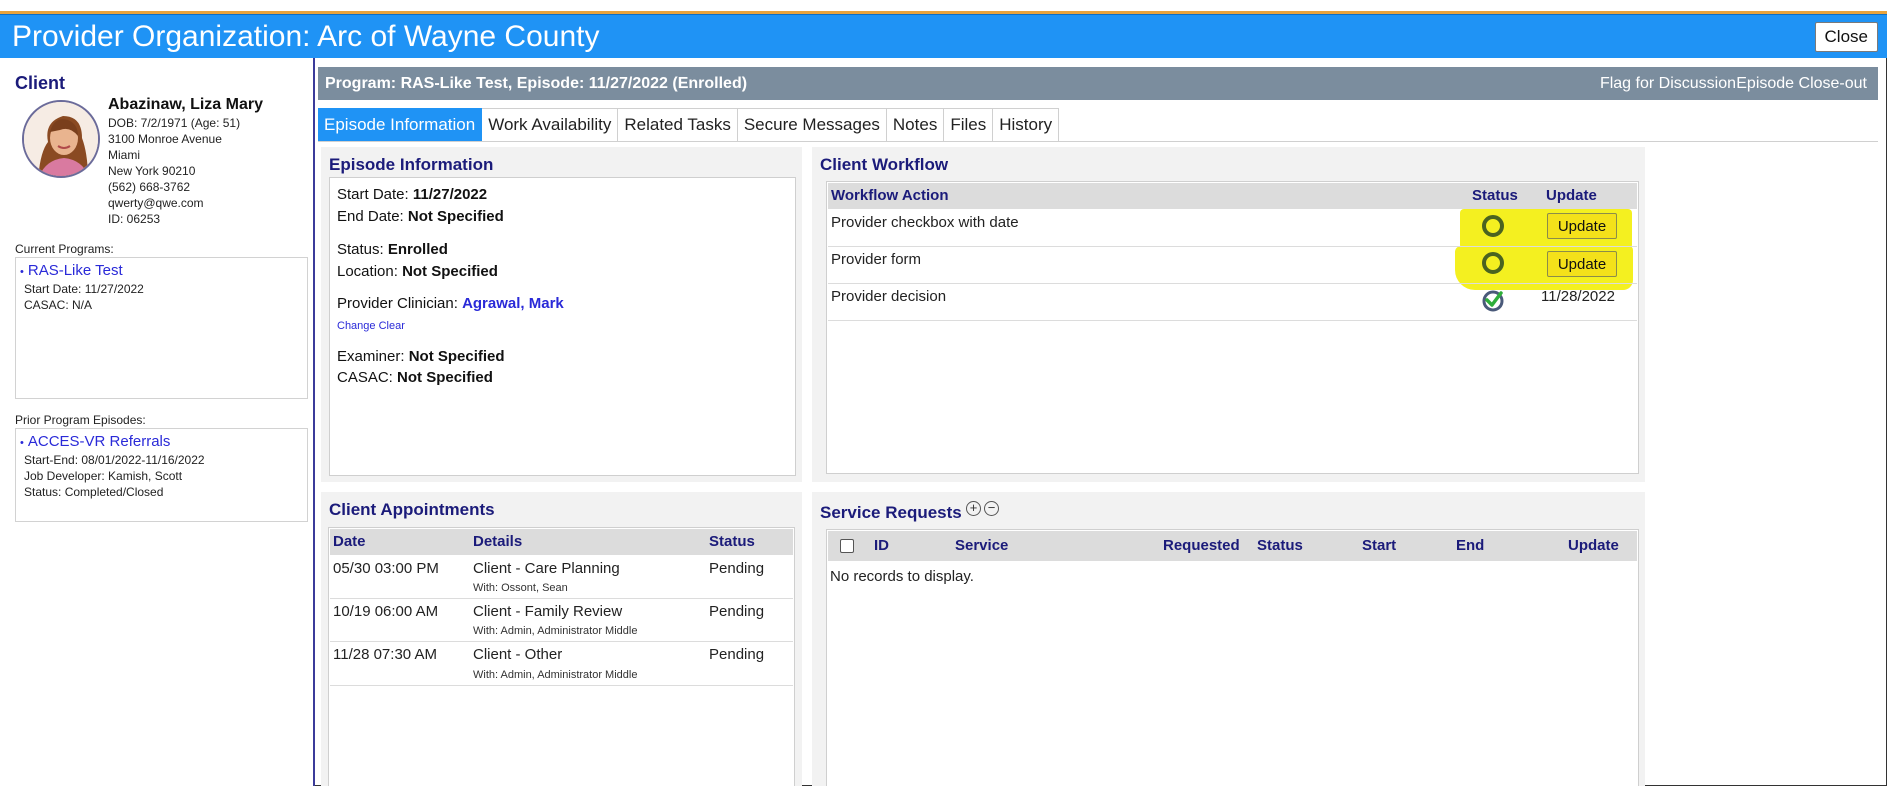 Image resolution: width=1887 pixels, height=786 pixels. What do you see at coordinates (174, 123) in the screenshot?
I see `client-dob: DOB: 7/2/1971 (Age: 51)` at bounding box center [174, 123].